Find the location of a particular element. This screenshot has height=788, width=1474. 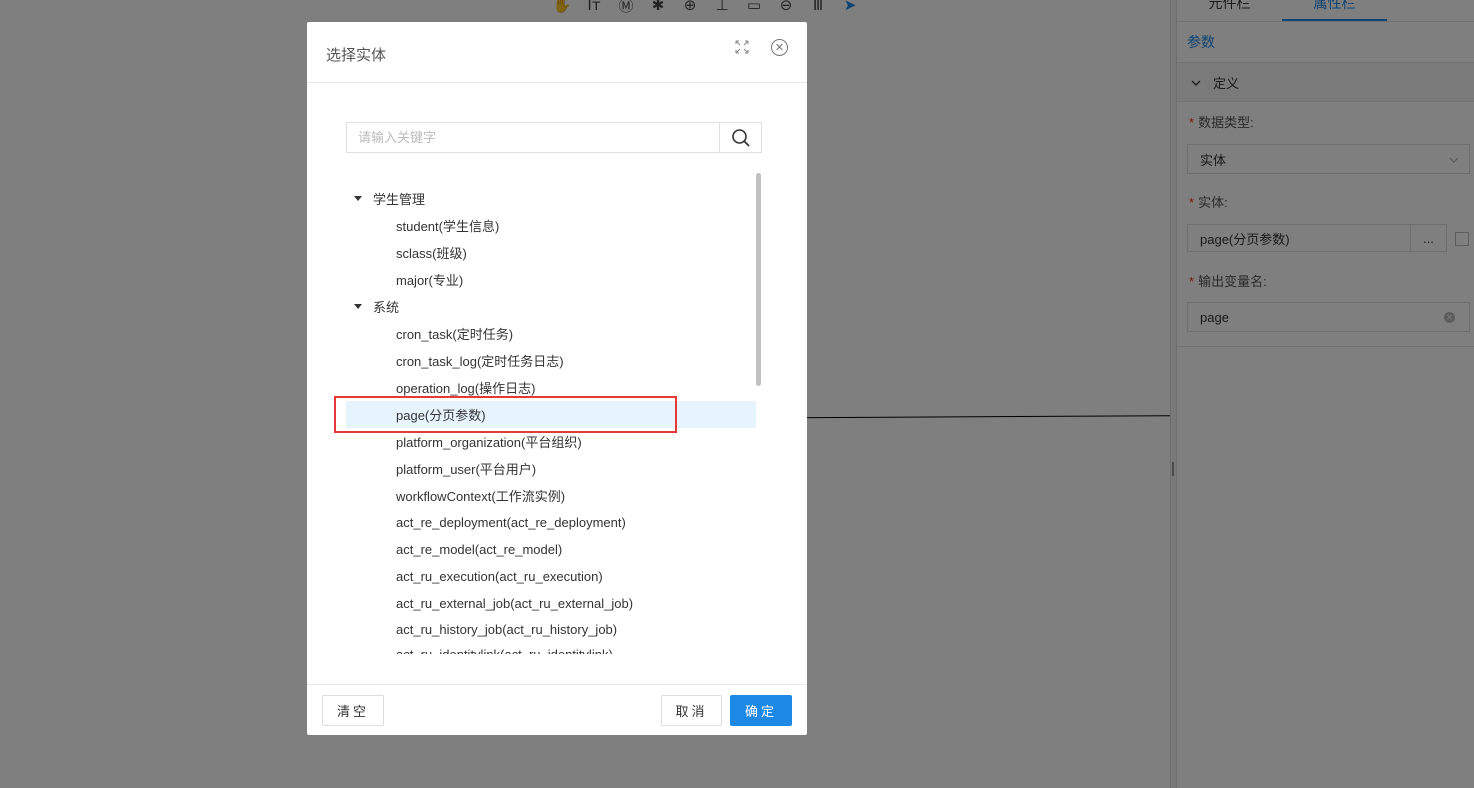

tree-item: act_ru_identitylink(act_ru_identitylink) is located at coordinates (551, 647).